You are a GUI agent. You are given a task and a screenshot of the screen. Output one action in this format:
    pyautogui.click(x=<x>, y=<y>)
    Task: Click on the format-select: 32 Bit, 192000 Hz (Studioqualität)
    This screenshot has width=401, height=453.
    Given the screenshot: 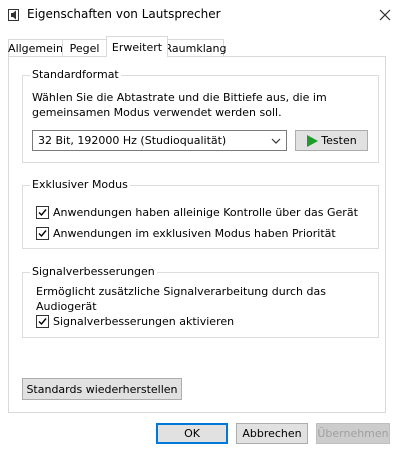 What is the action you would take?
    pyautogui.click(x=159, y=140)
    